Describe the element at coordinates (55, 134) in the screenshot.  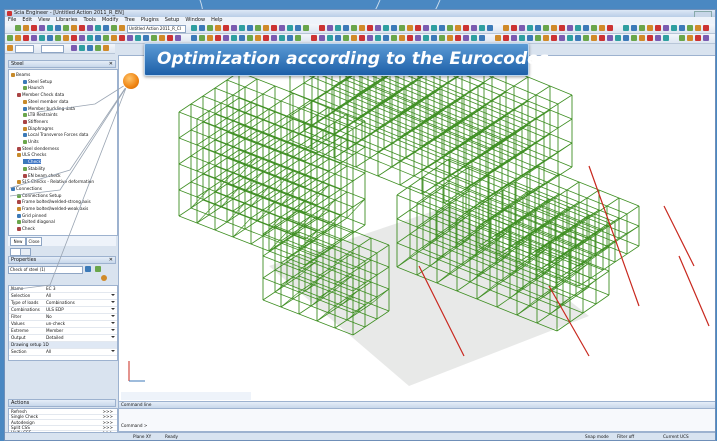
I see `tree-item: Local Transverse Forces data` at that location.